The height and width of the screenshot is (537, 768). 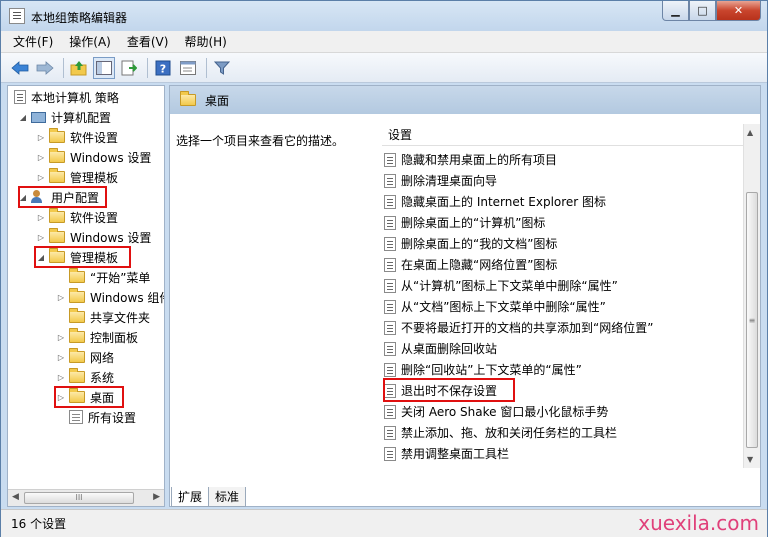 What do you see at coordinates (440, 180) in the screenshot?
I see `setting-row: 删除清理桌面向导` at bounding box center [440, 180].